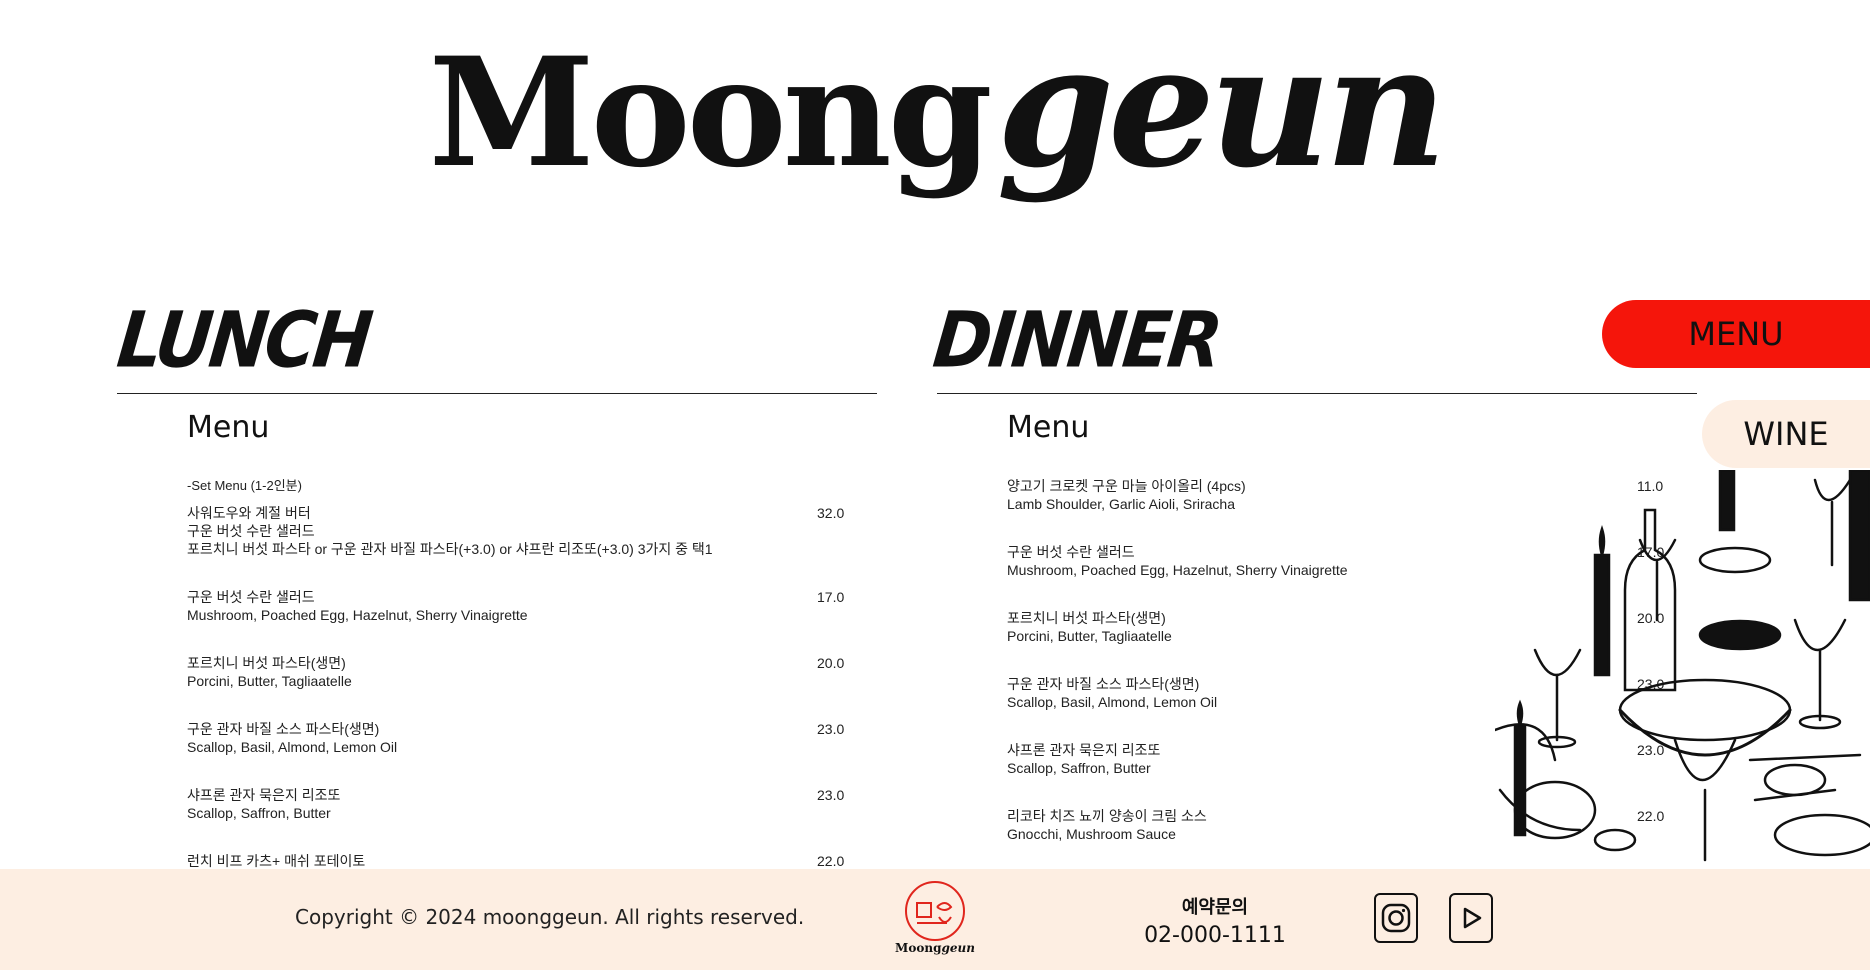 The width and height of the screenshot is (1870, 970). I want to click on menu-item-name: 구운 버섯 수란 샐러드, so click(251, 597).